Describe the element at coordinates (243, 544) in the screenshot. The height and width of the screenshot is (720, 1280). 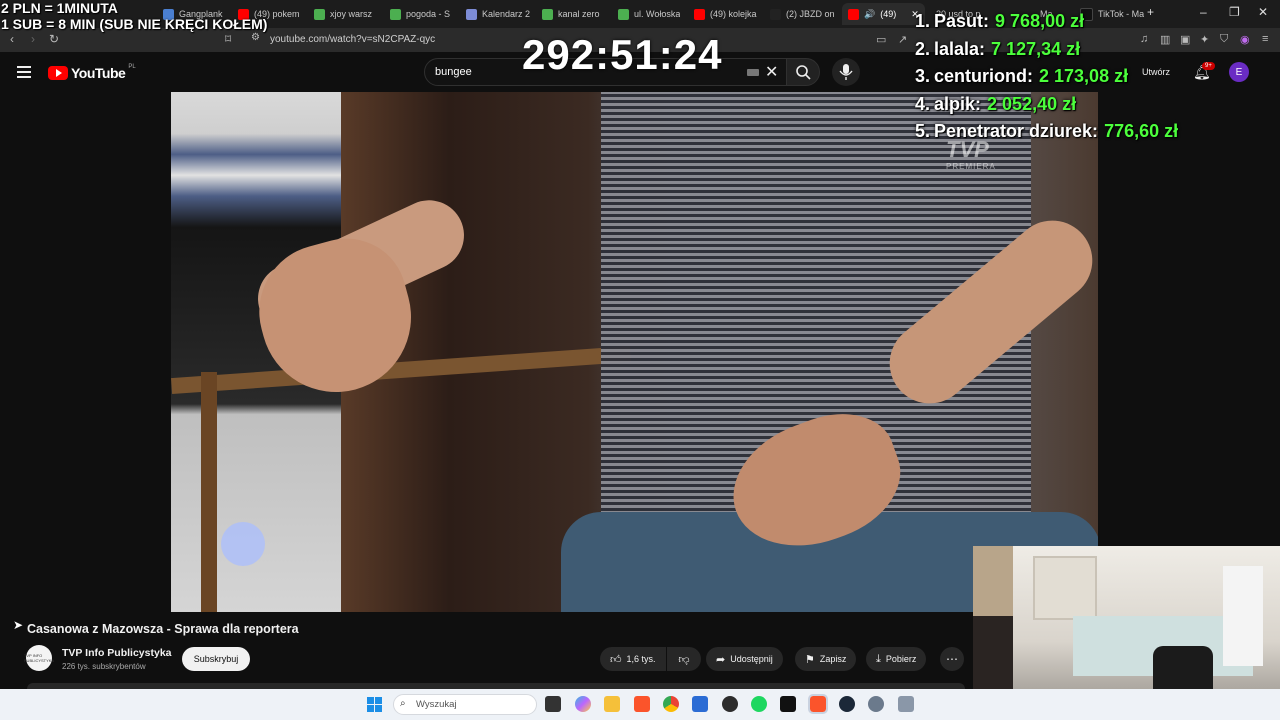
I see `video-camera-icon` at that location.